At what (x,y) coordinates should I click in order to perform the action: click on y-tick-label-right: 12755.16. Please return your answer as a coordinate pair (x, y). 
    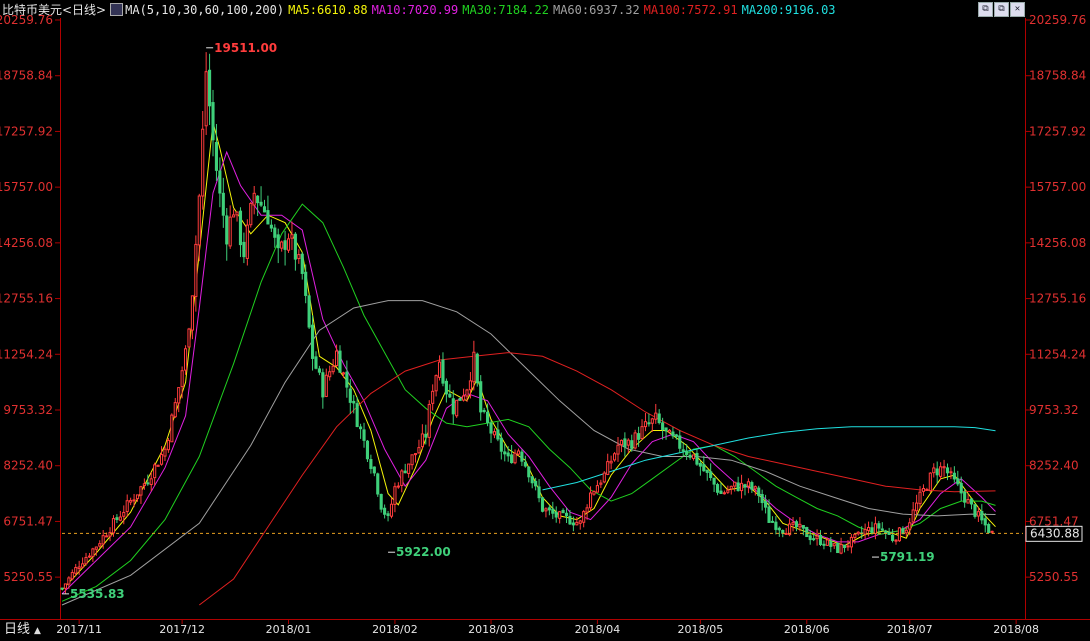
    Looking at the image, I should click on (1057, 299).